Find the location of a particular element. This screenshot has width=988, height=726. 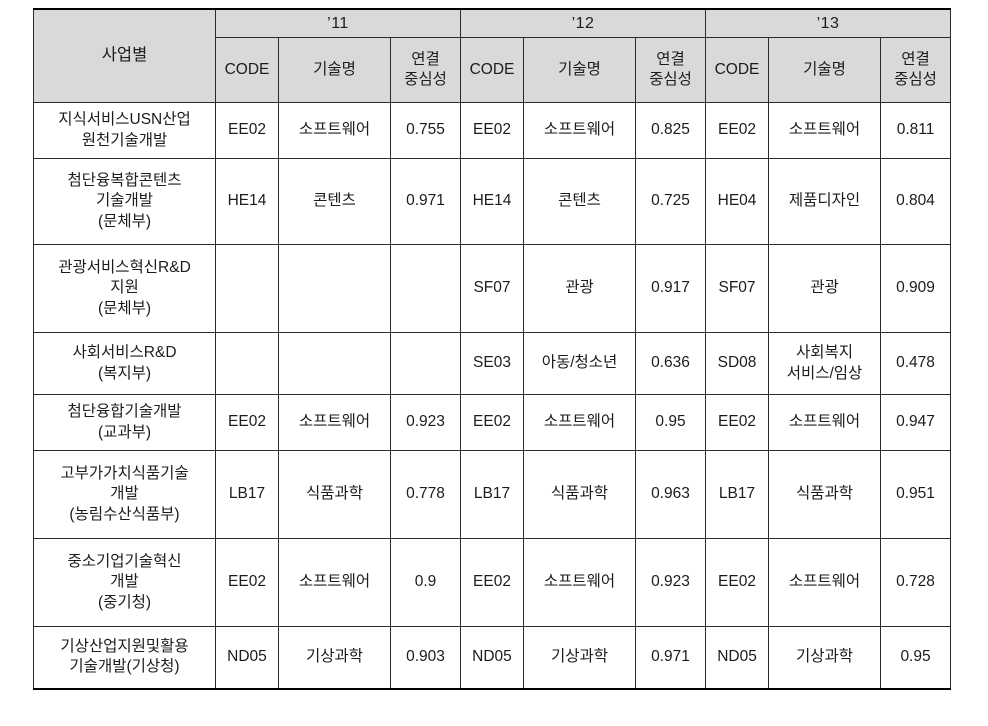

centrality-value: 0.95 is located at coordinates (915, 657).